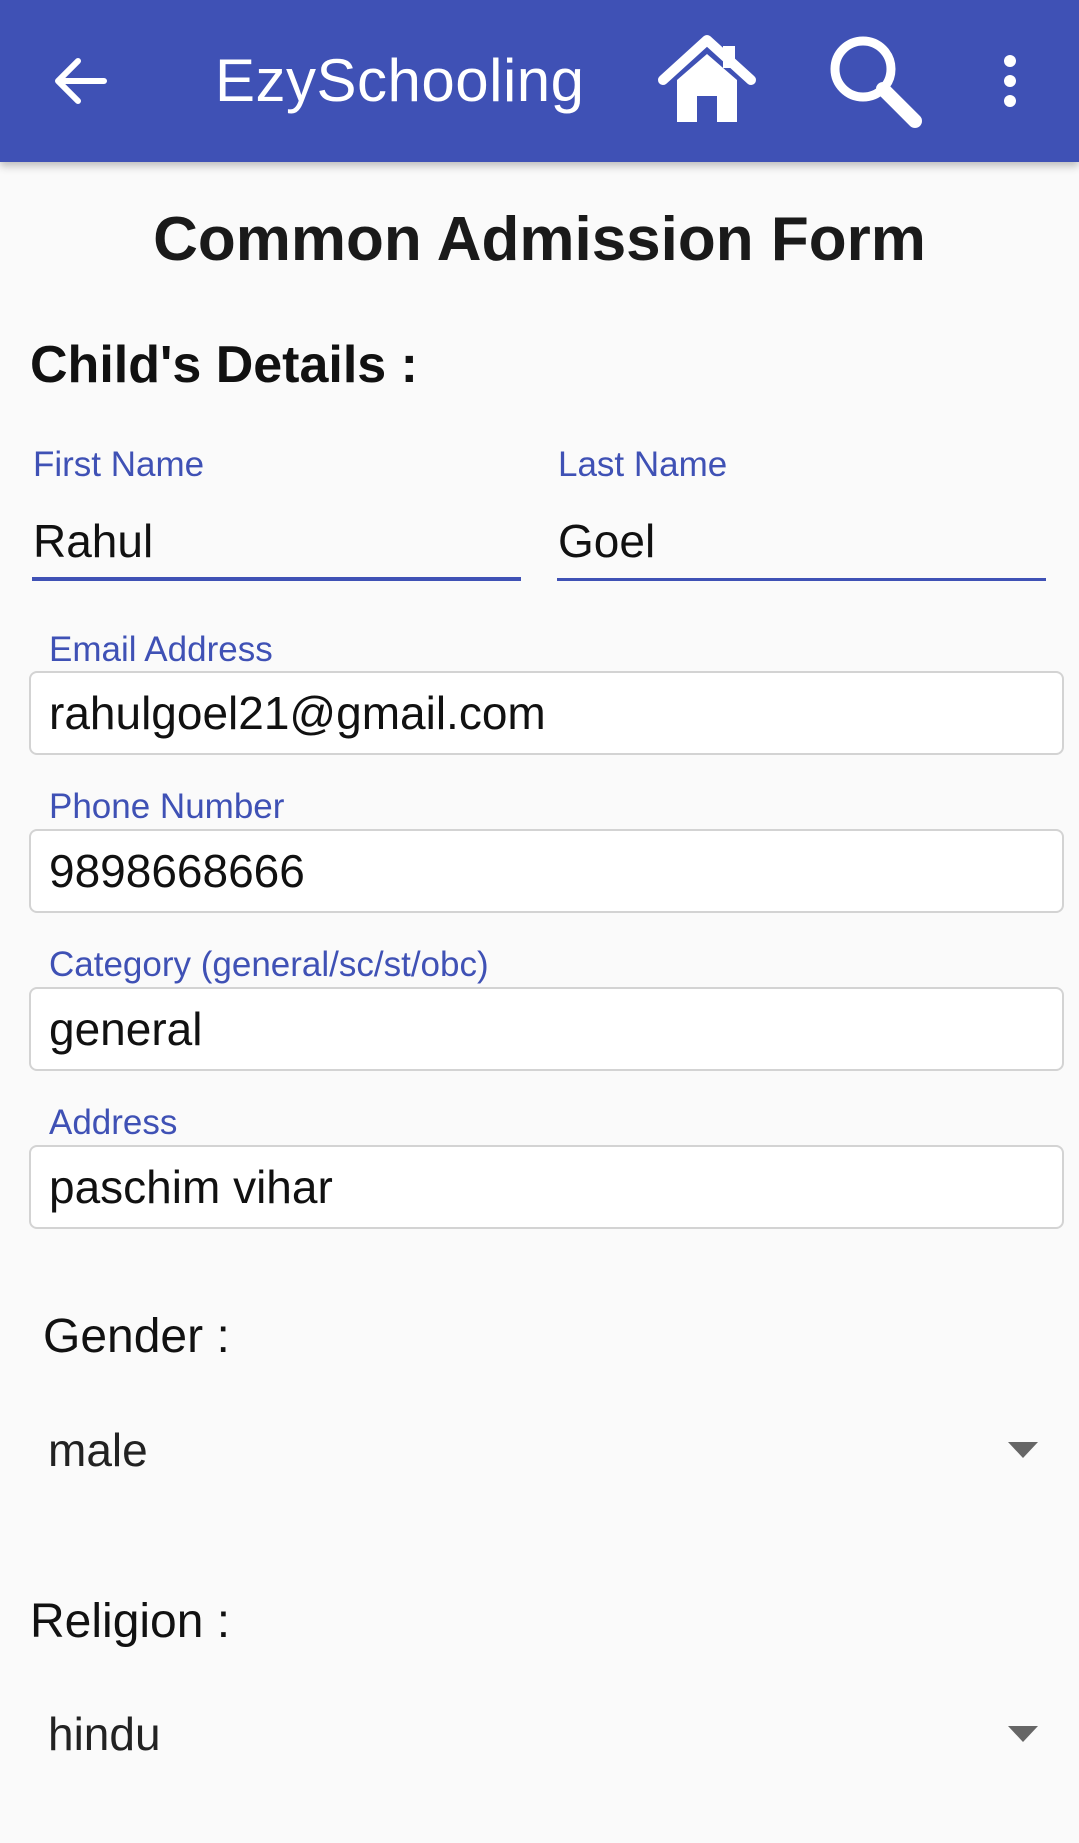  Describe the element at coordinates (1010, 81) in the screenshot. I see `more-vert-icon` at that location.